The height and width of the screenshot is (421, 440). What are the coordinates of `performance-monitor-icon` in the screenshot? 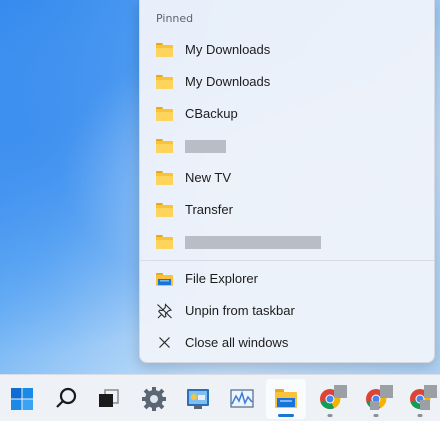 It's located at (242, 398).